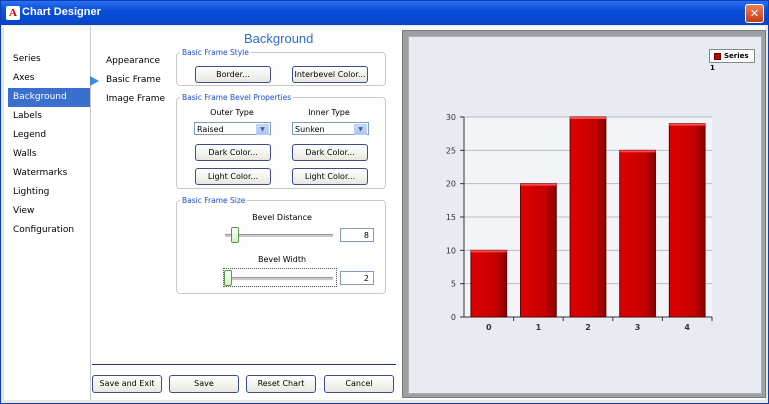  I want to click on bevel-distance-track, so click(279, 235).